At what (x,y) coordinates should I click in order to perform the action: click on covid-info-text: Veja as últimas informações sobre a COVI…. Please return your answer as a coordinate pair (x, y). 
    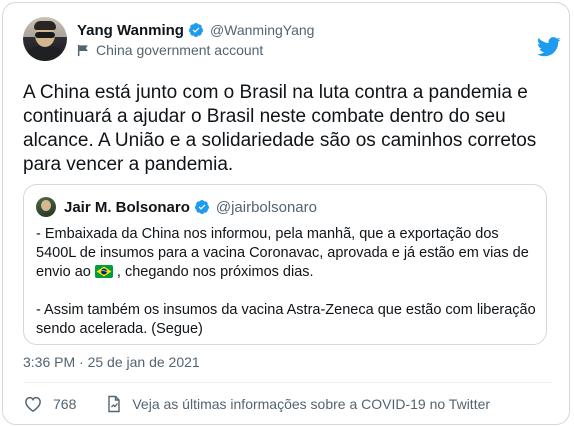
    Looking at the image, I should click on (311, 404).